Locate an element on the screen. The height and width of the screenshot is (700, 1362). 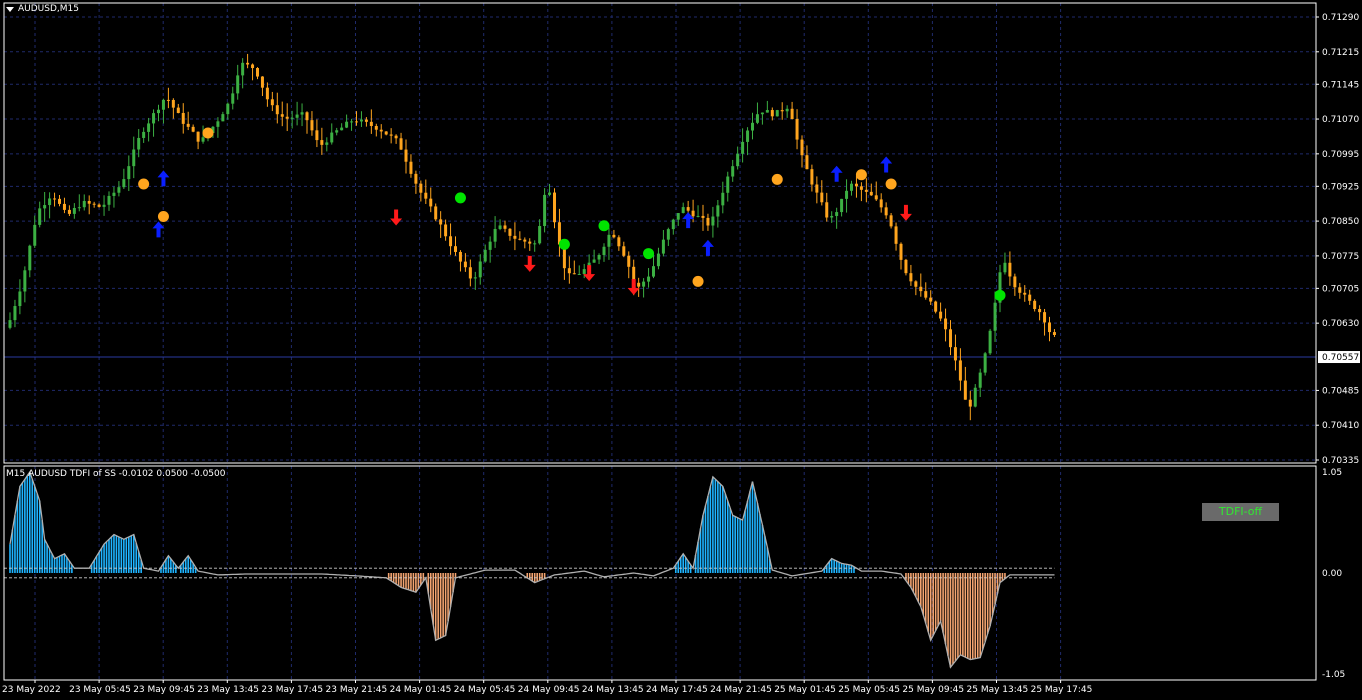
dropdown-triangle-icon is located at coordinates (10, 9).